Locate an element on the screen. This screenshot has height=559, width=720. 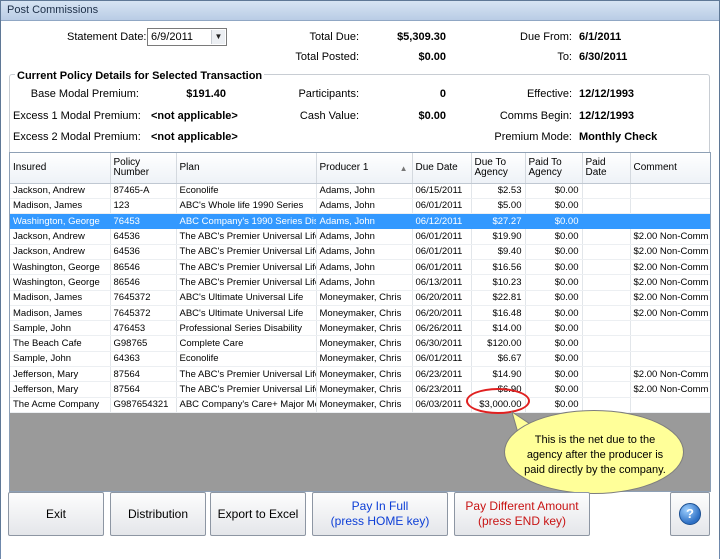
distribution-button: Distribution is located at coordinates (158, 514).